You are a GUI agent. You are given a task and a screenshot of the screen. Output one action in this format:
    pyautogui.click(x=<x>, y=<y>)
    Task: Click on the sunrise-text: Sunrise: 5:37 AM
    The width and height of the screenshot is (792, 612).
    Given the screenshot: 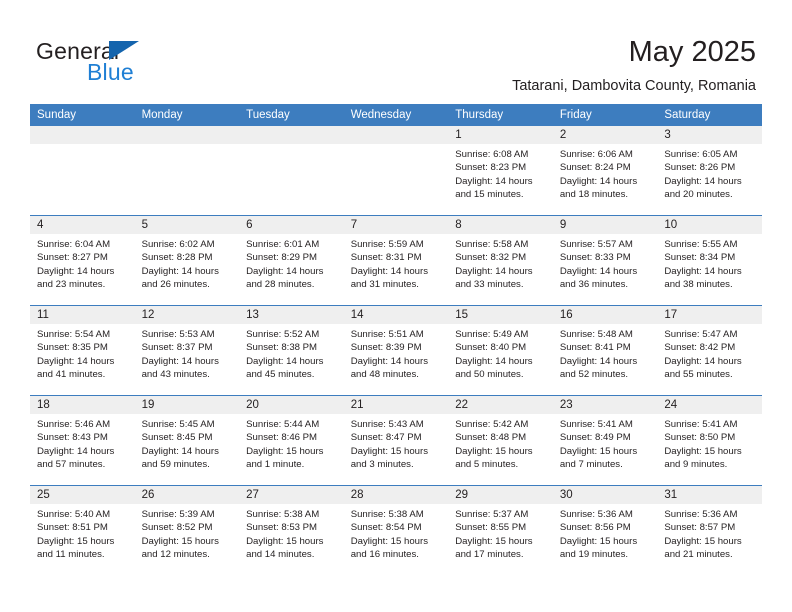 What is the action you would take?
    pyautogui.click(x=492, y=514)
    